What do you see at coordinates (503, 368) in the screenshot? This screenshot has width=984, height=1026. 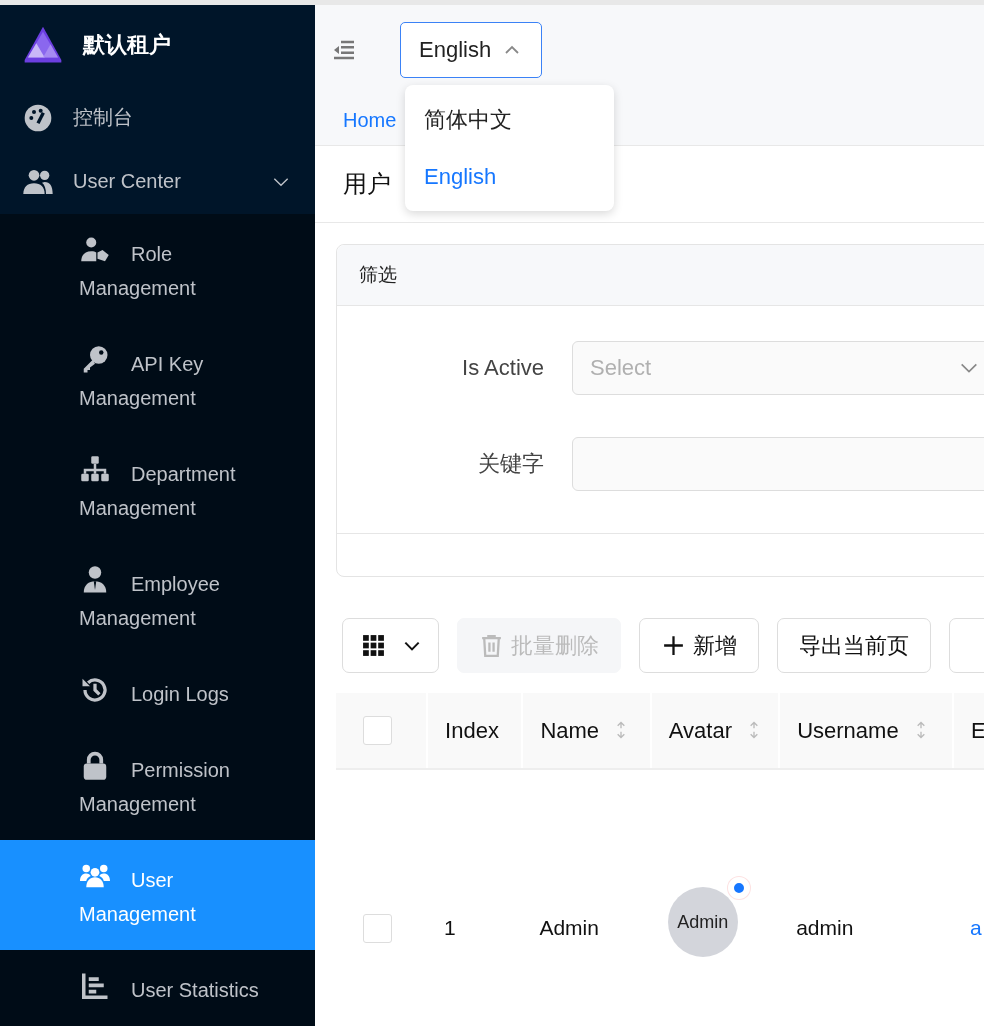 I see `field-label: Is Active` at bounding box center [503, 368].